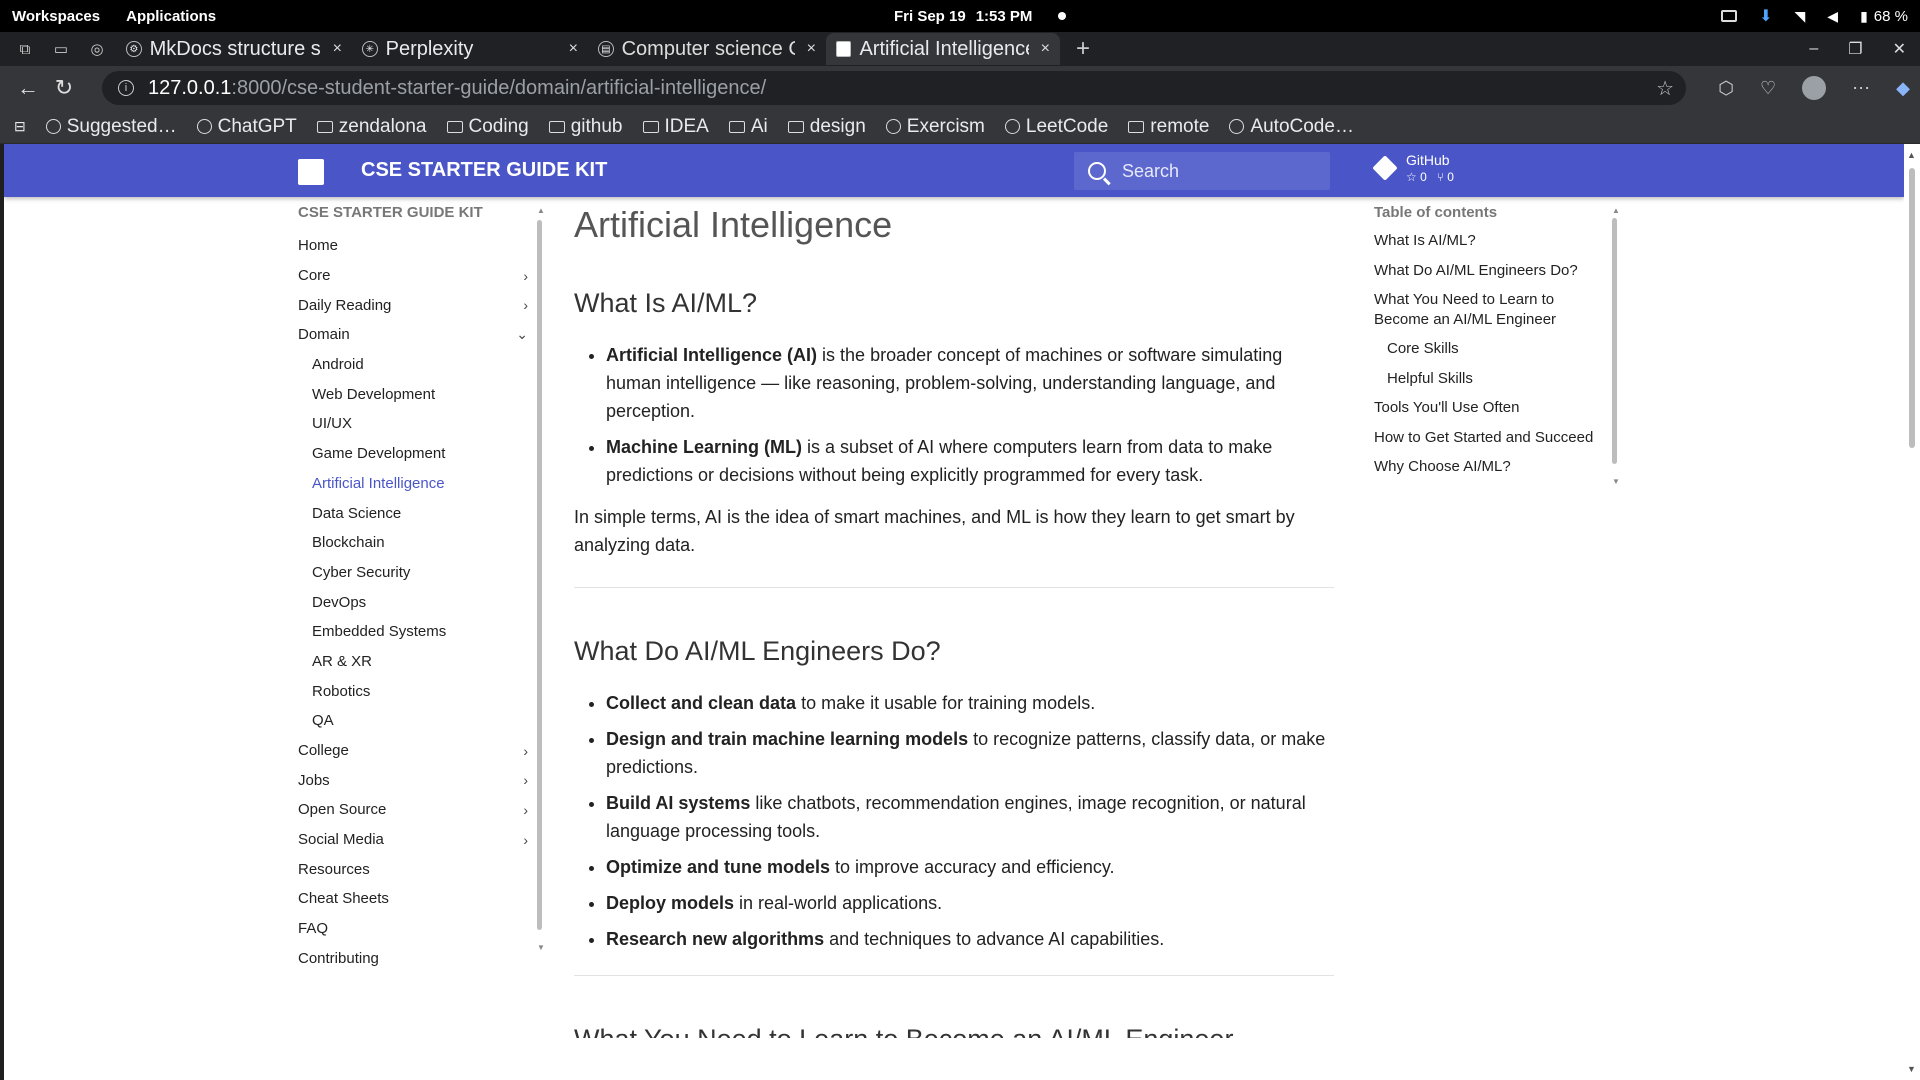 Image resolution: width=1920 pixels, height=1080 pixels. Describe the element at coordinates (1729, 16) in the screenshot. I see `screen-share-icon` at that location.